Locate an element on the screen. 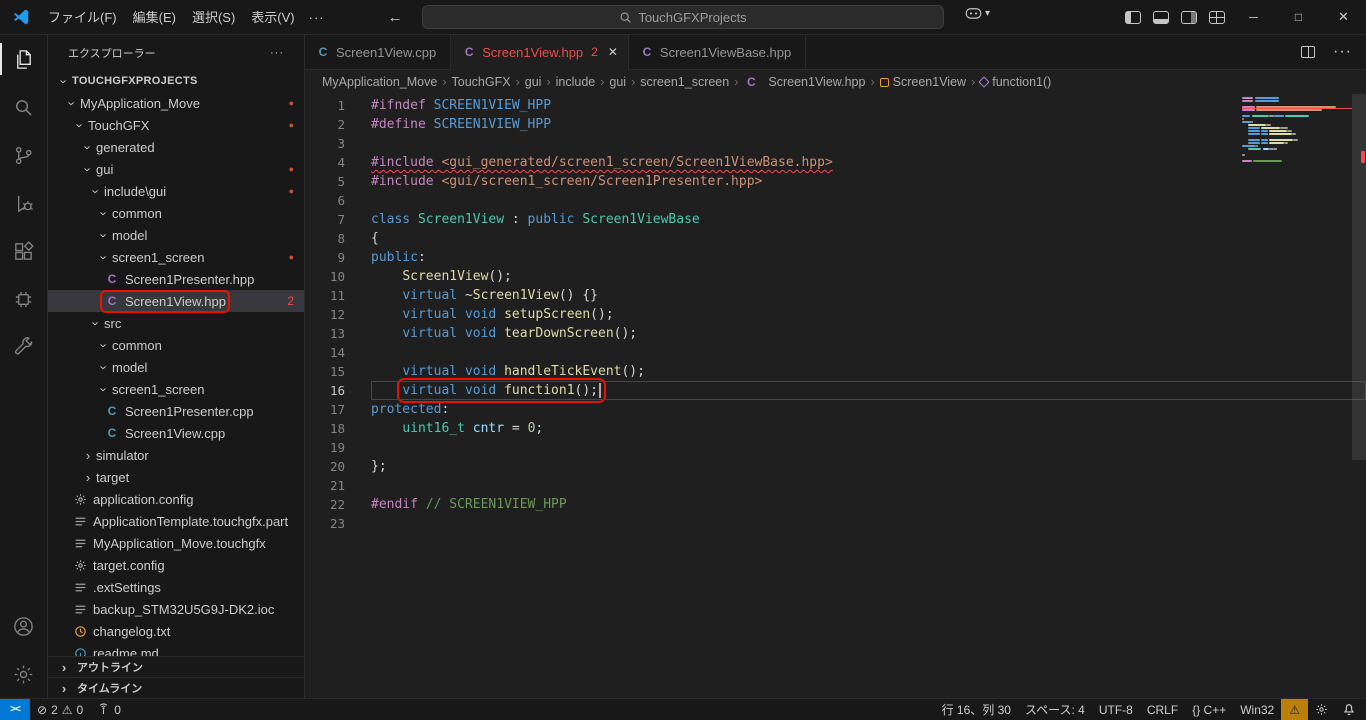 This screenshot has width=1366, height=720. tree-item-myapplication-move-touchgfx: MyApplication_Move.touchgfx is located at coordinates (176, 543).